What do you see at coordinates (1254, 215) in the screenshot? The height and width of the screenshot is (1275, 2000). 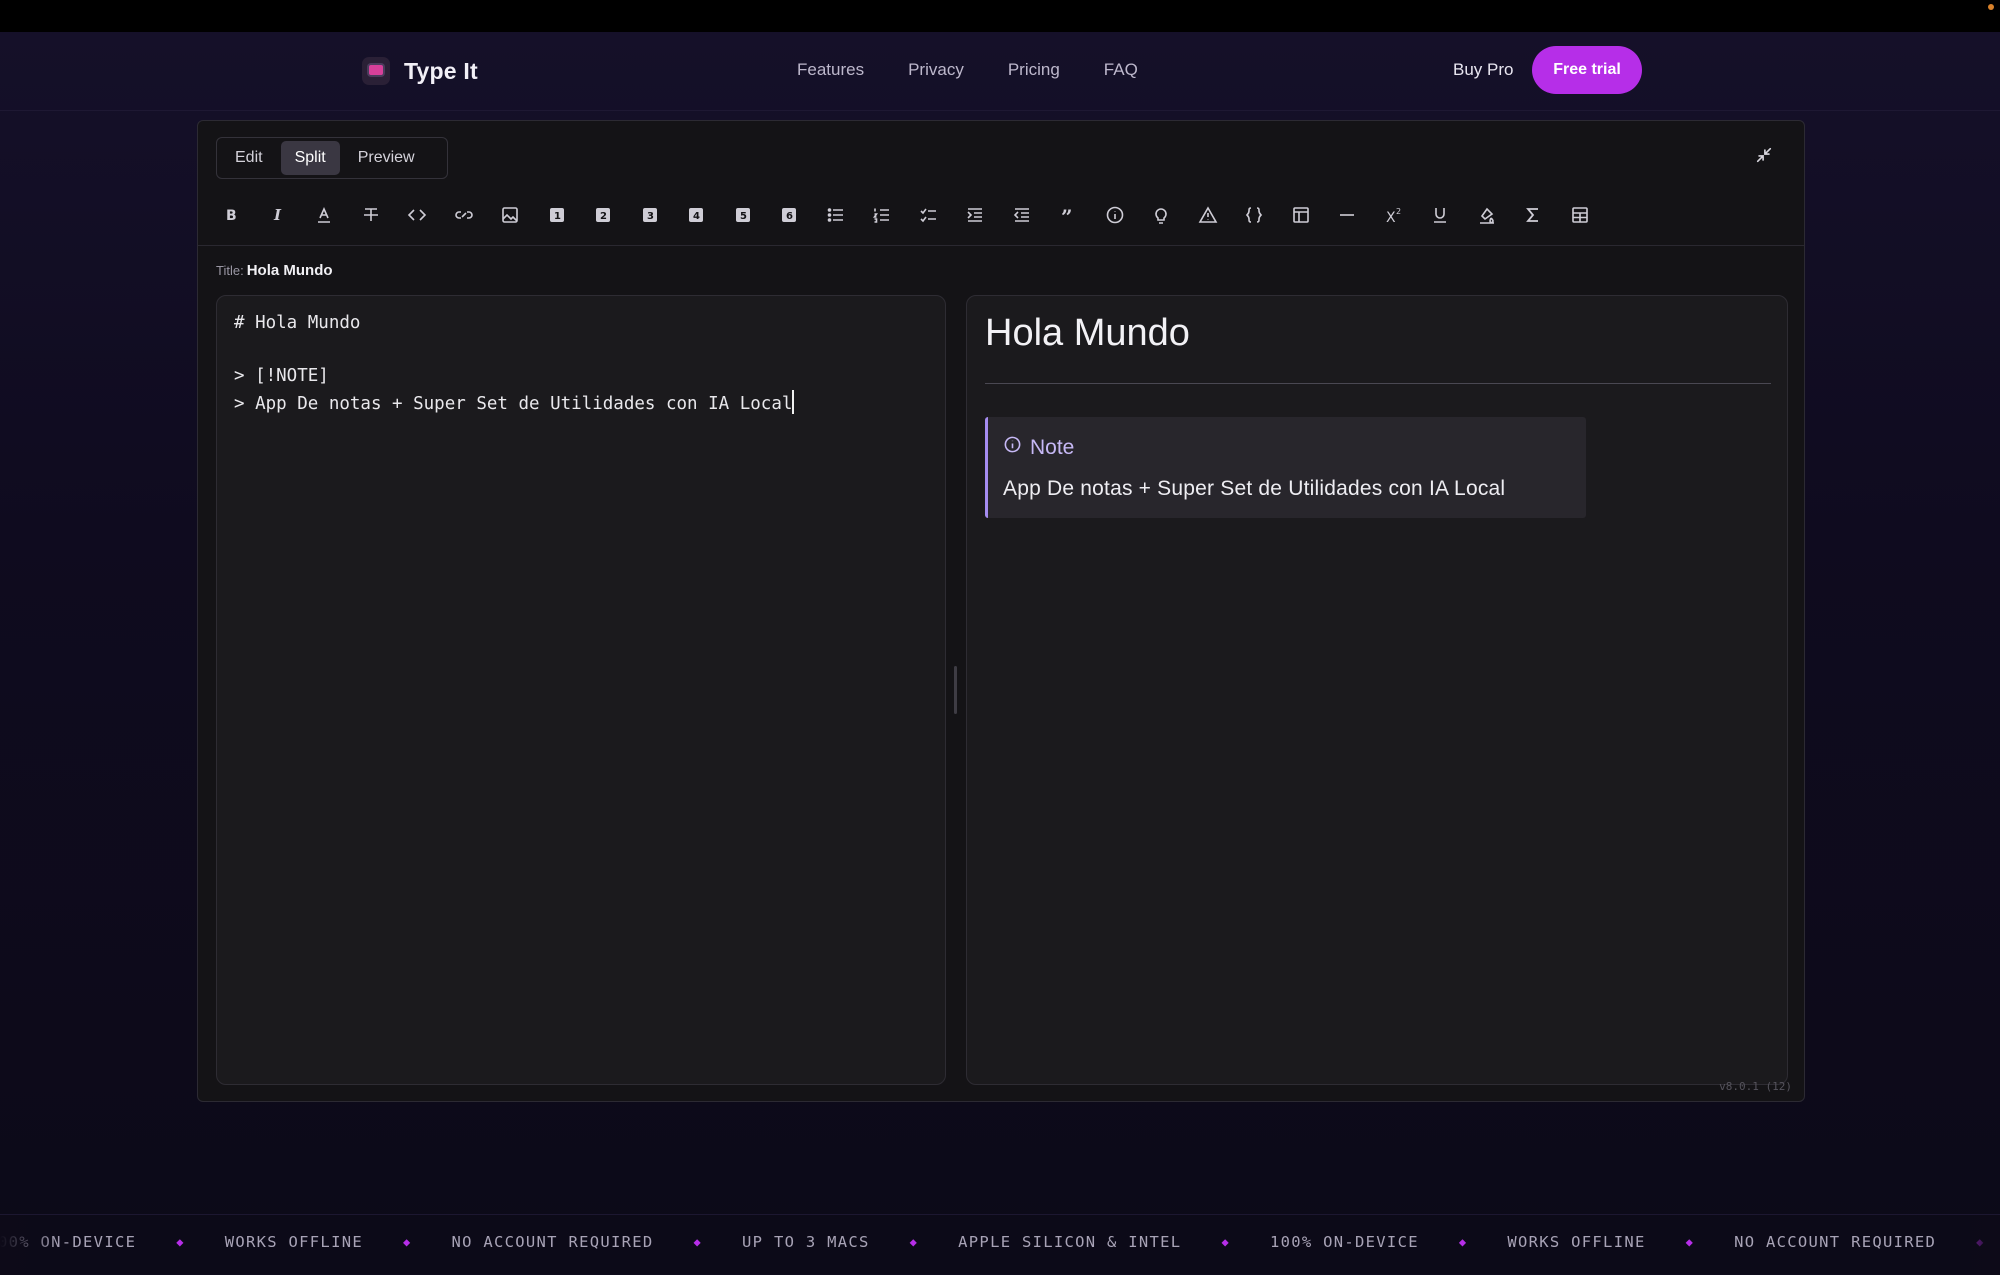 I see `code-block-icon` at bounding box center [1254, 215].